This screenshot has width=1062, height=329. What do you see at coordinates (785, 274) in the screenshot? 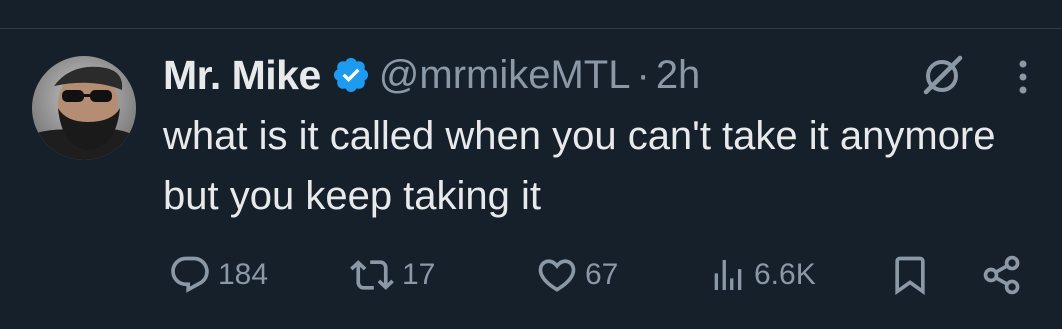
I see `view-count: 6.6K` at bounding box center [785, 274].